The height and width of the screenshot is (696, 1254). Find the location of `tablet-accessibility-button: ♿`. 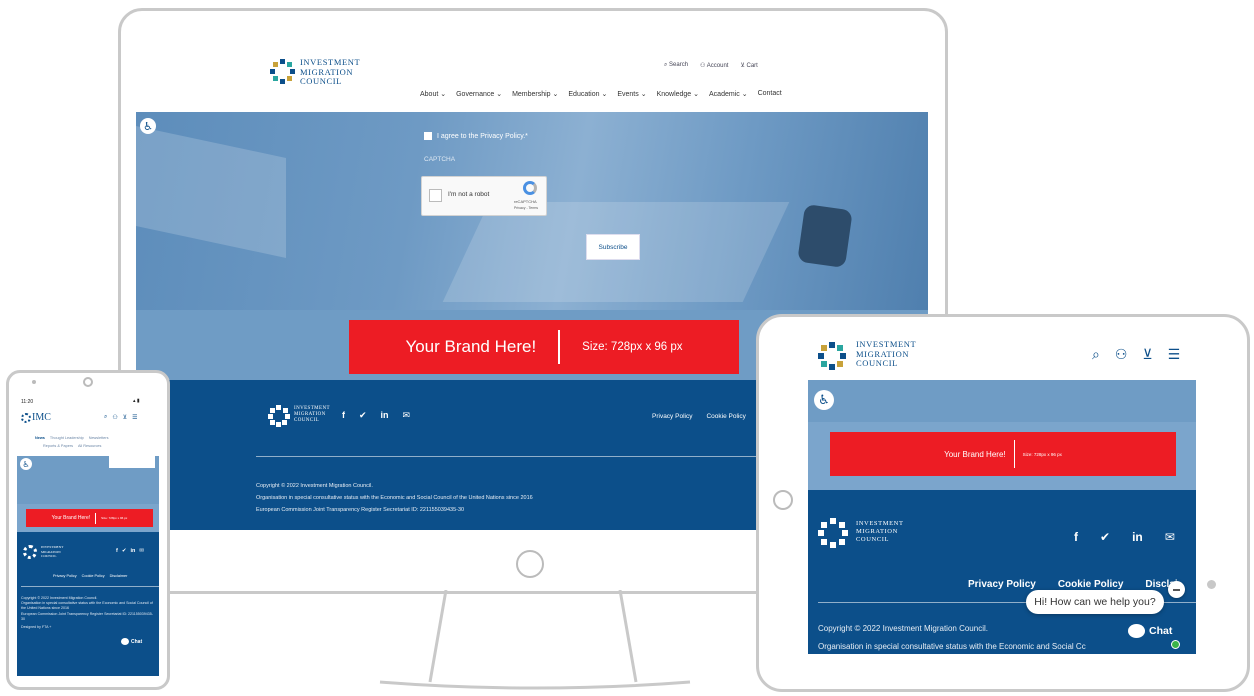

tablet-accessibility-button: ♿ is located at coordinates (824, 400).